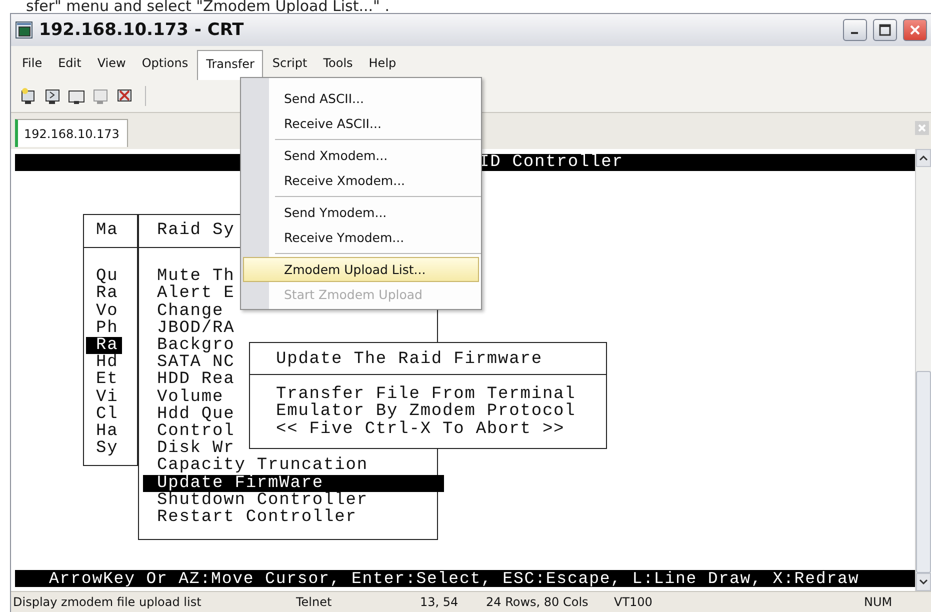 The width and height of the screenshot is (931, 612). I want to click on status-text: Telnet, so click(314, 602).